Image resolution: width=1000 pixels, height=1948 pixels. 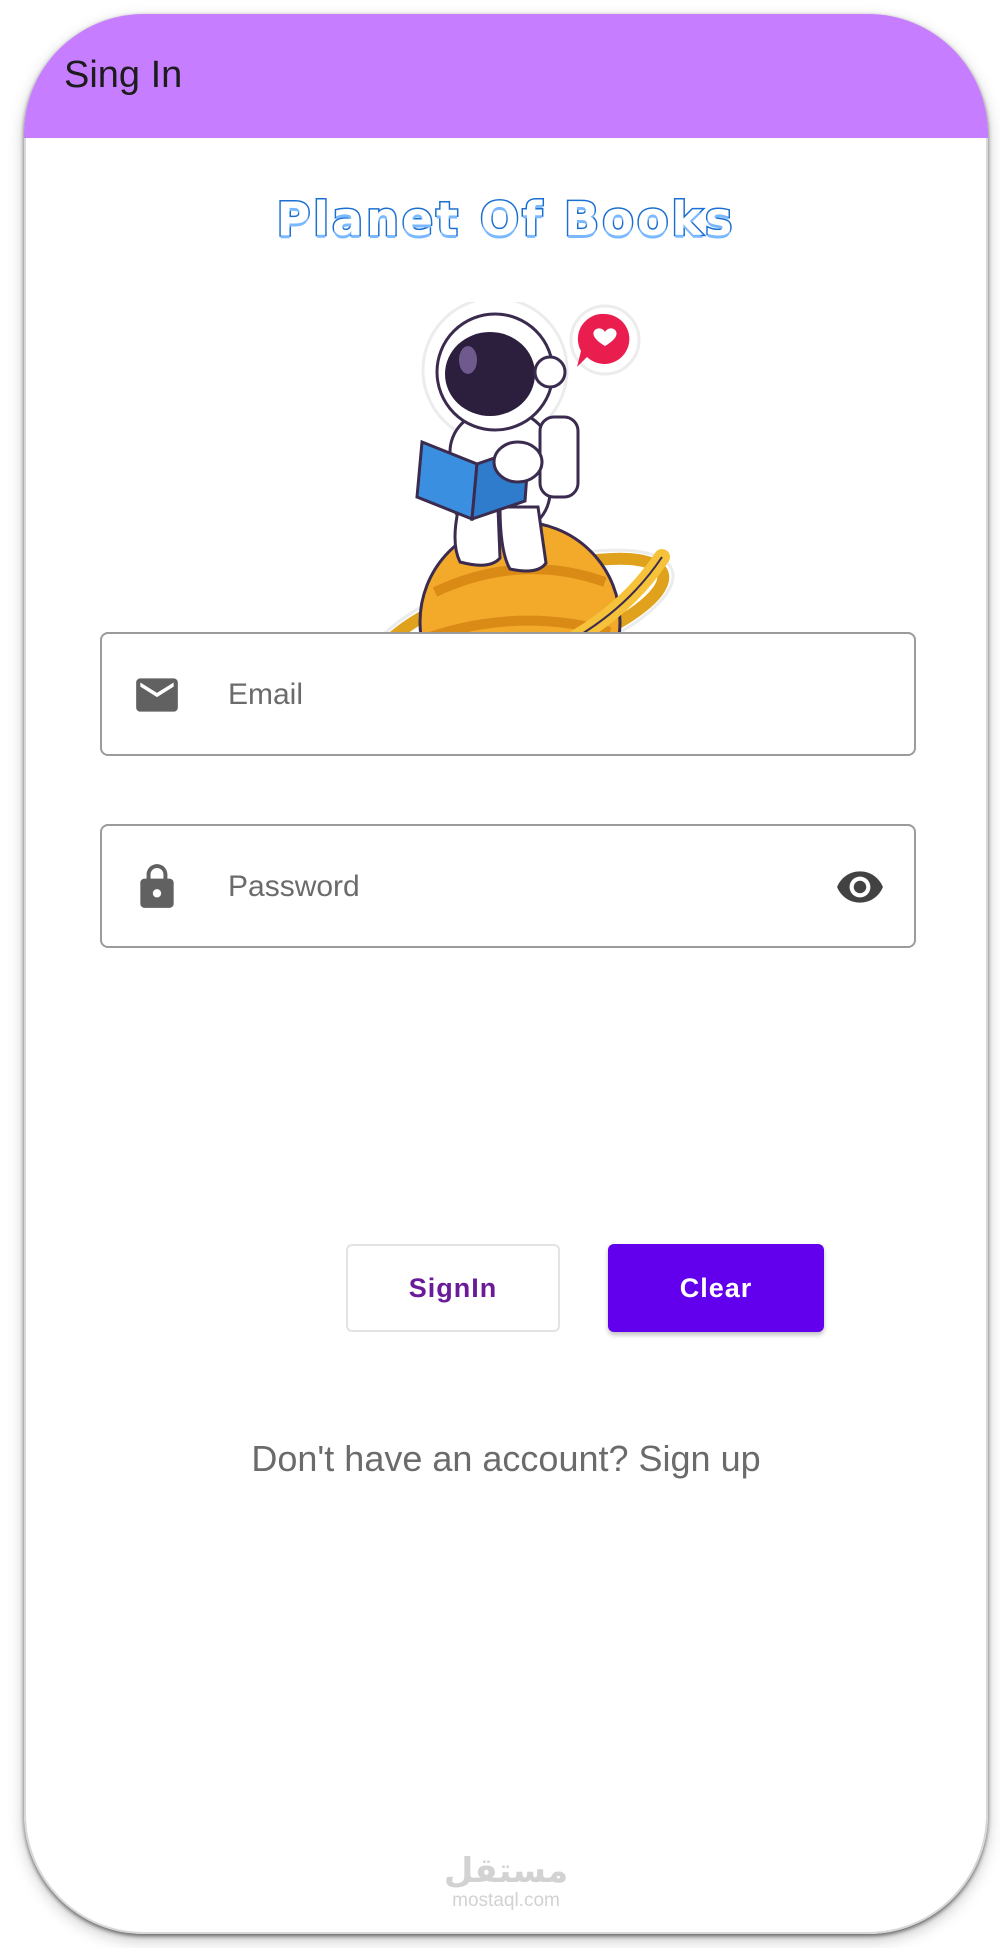 I want to click on eye-icon, so click(x=860, y=887).